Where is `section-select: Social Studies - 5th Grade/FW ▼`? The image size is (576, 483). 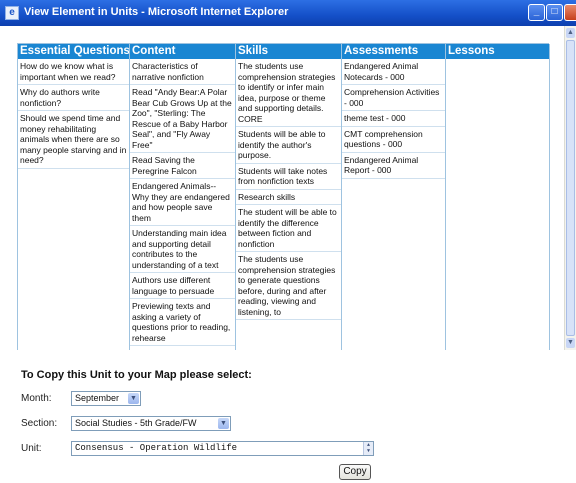 section-select: Social Studies - 5th Grade/FW ▼ is located at coordinates (151, 423).